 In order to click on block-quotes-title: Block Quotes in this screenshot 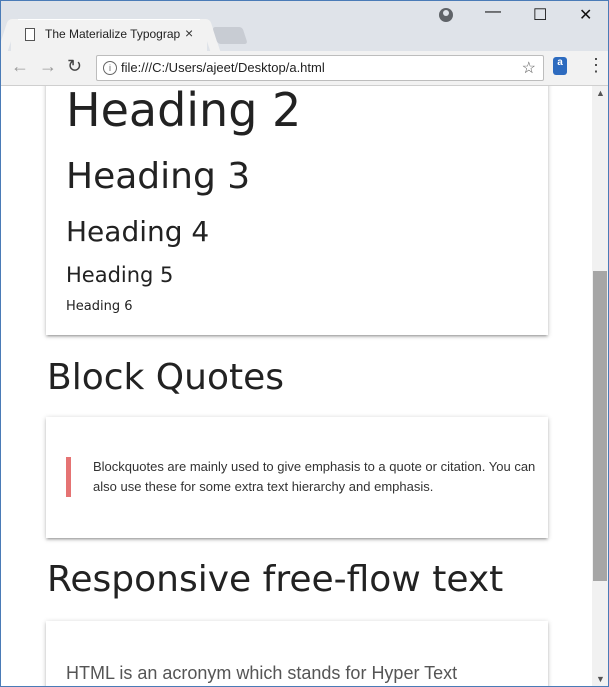, I will do `click(166, 377)`.